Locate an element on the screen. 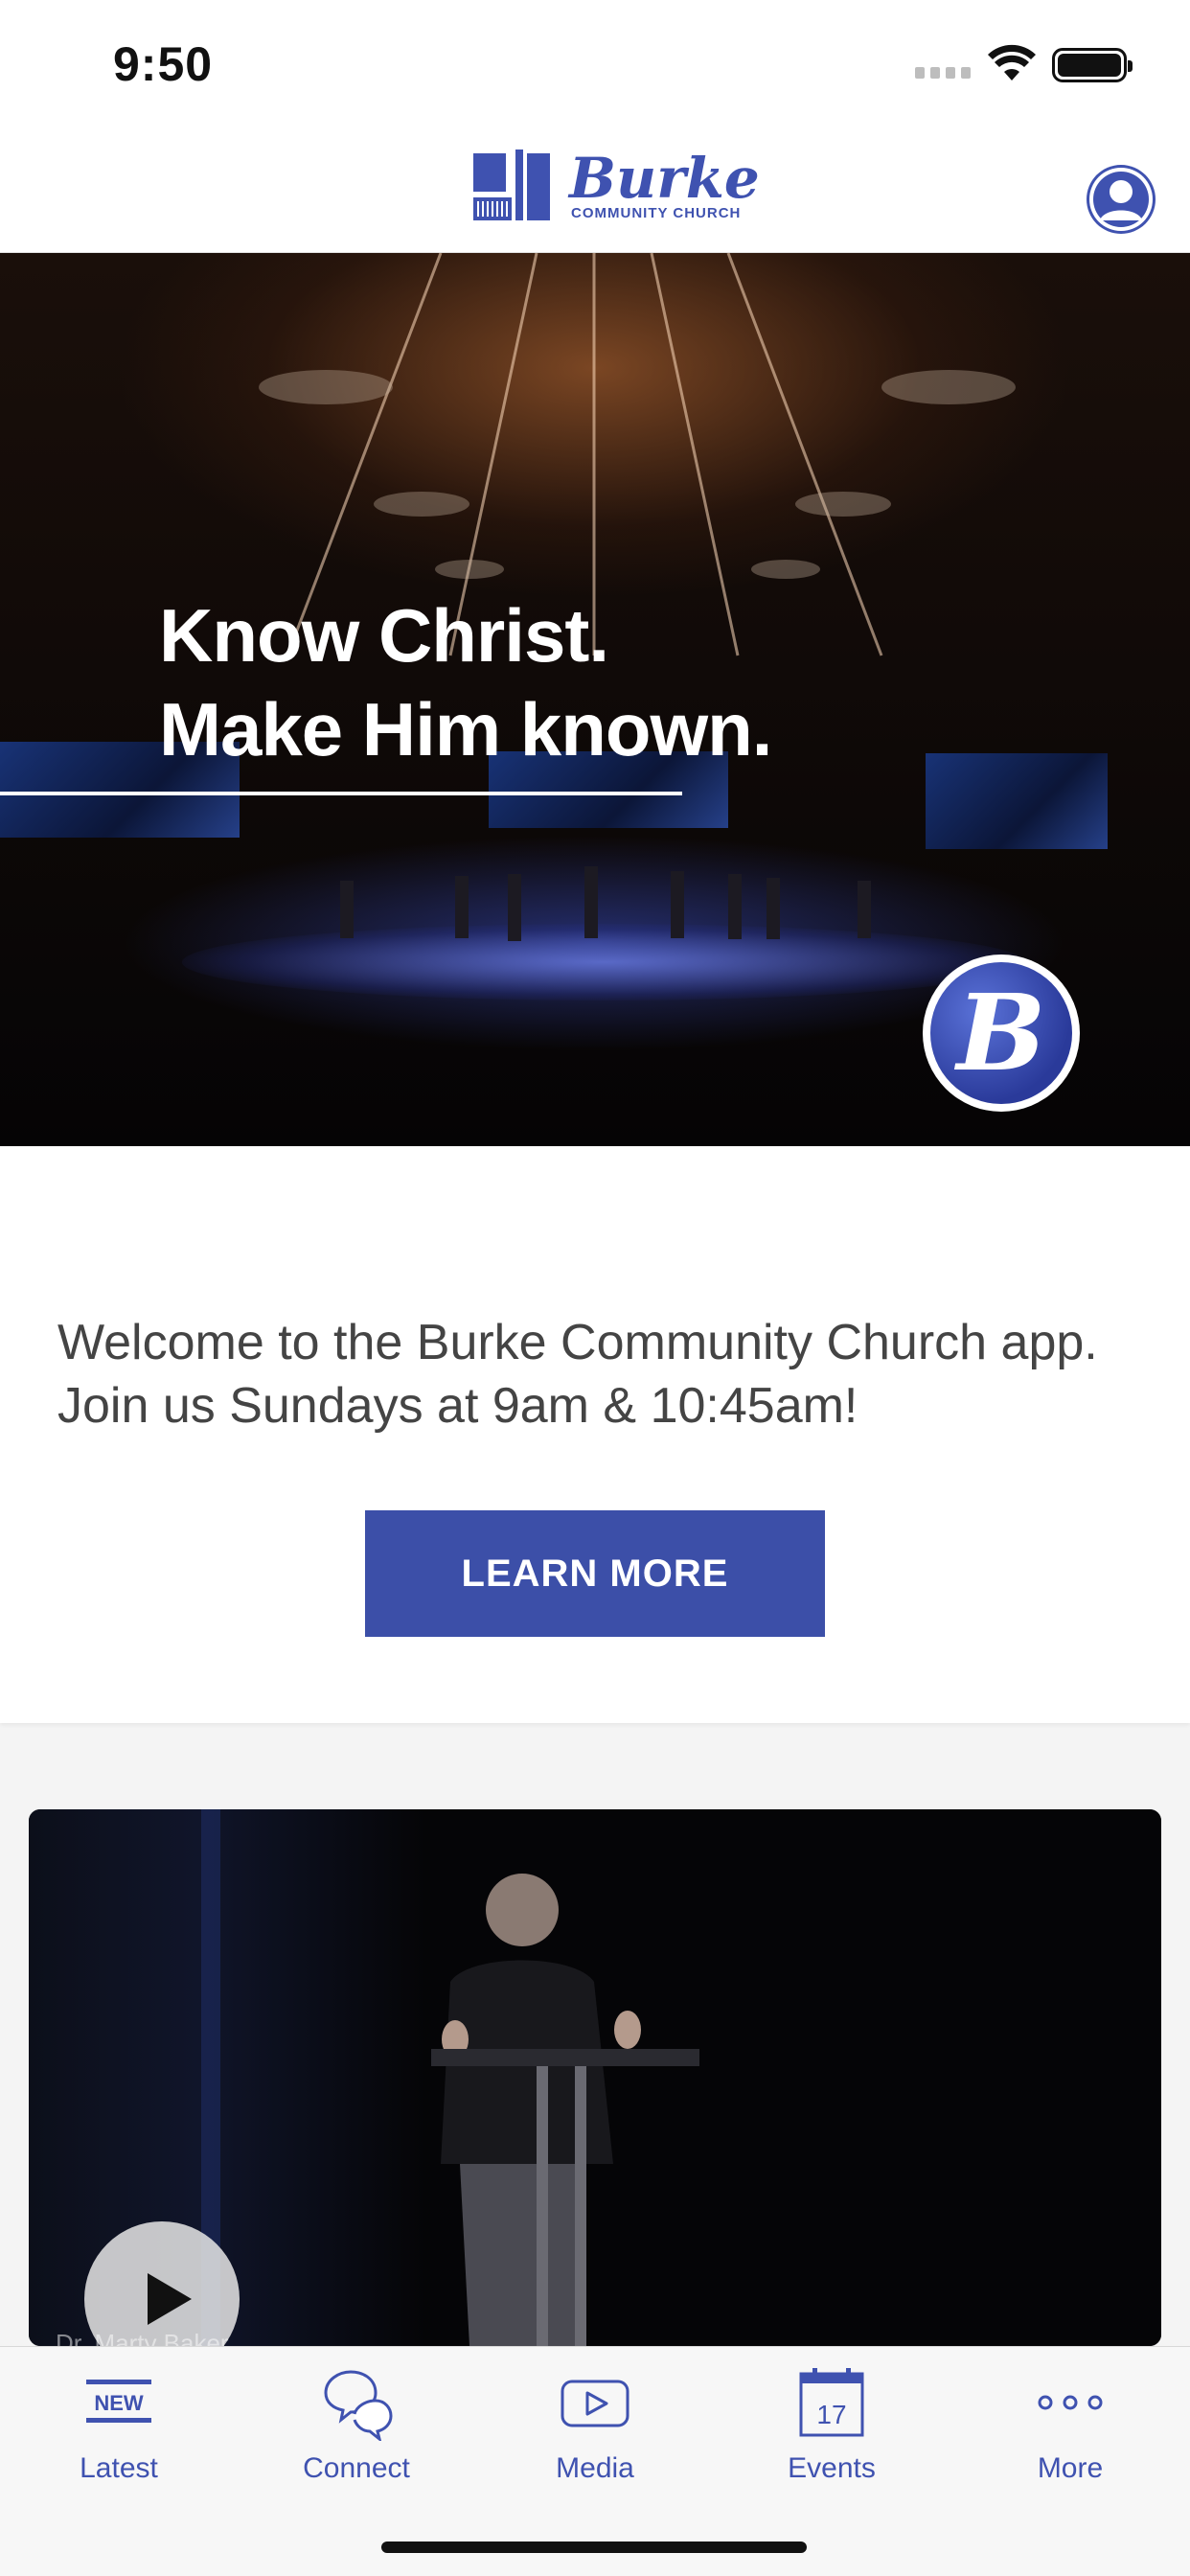 The height and width of the screenshot is (2576, 1190). logo-name: Burke is located at coordinates (665, 178).